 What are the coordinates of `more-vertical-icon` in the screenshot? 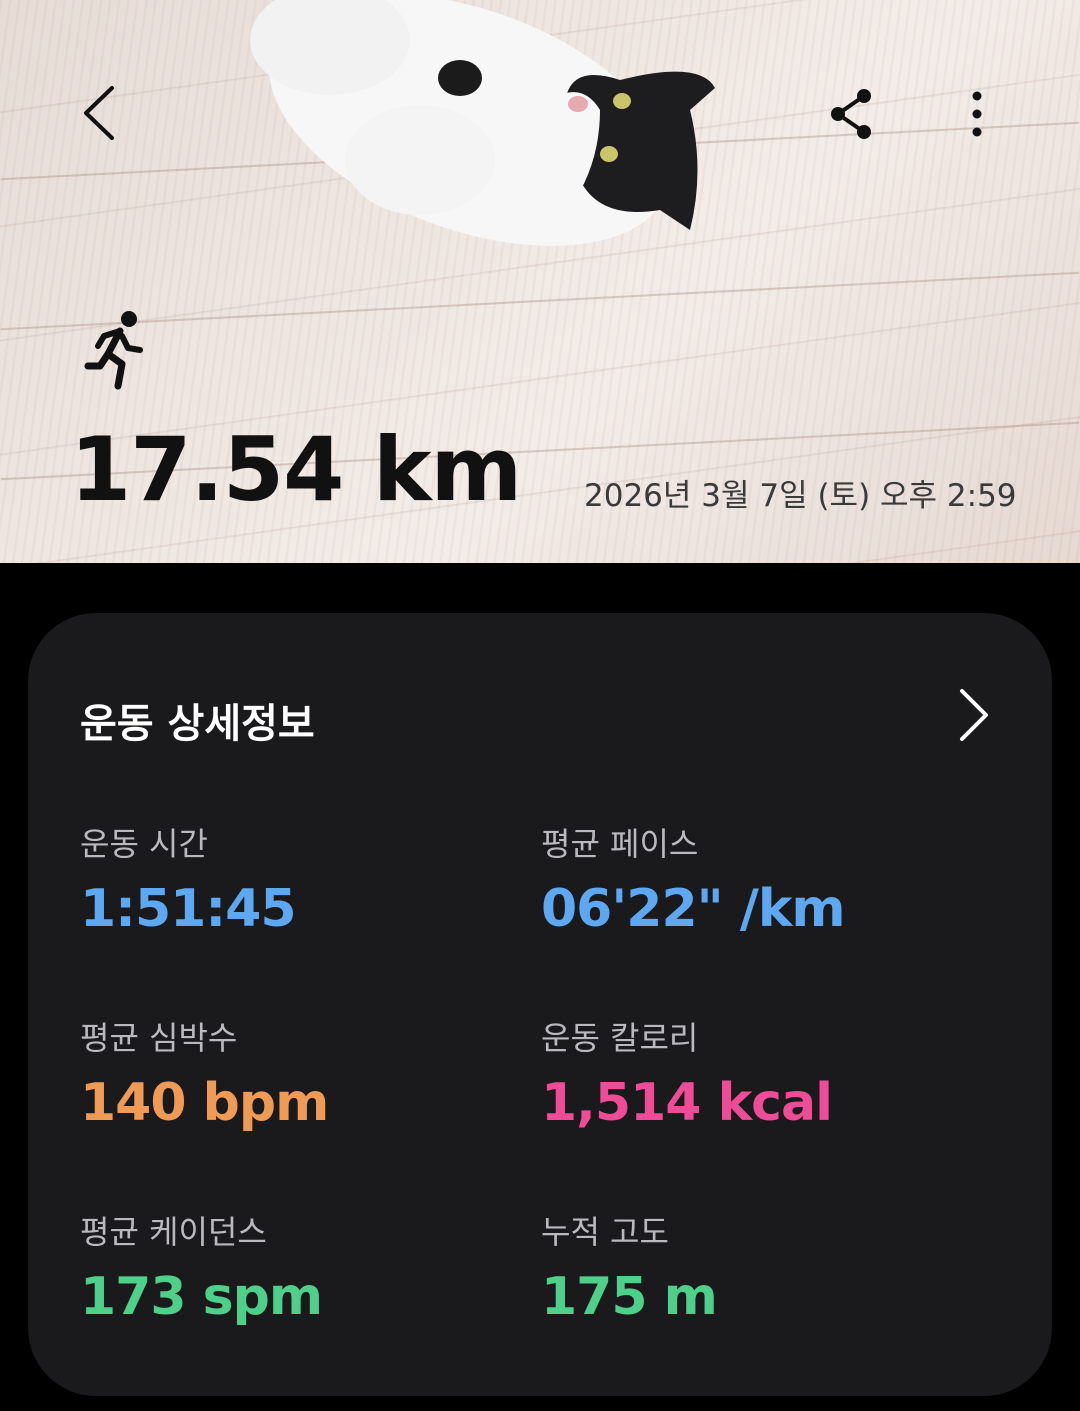 It's located at (977, 114).